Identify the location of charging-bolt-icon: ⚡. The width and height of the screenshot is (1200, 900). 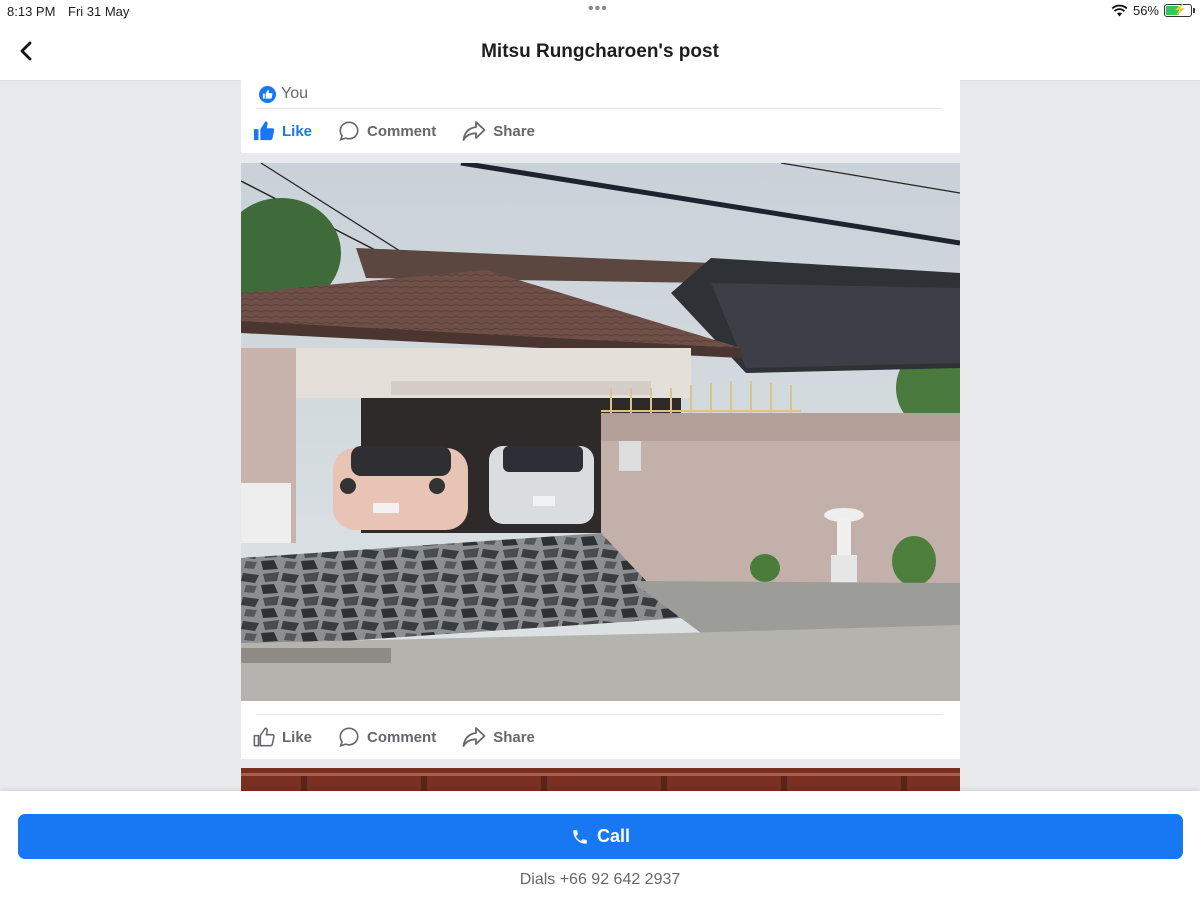
(1180, 10).